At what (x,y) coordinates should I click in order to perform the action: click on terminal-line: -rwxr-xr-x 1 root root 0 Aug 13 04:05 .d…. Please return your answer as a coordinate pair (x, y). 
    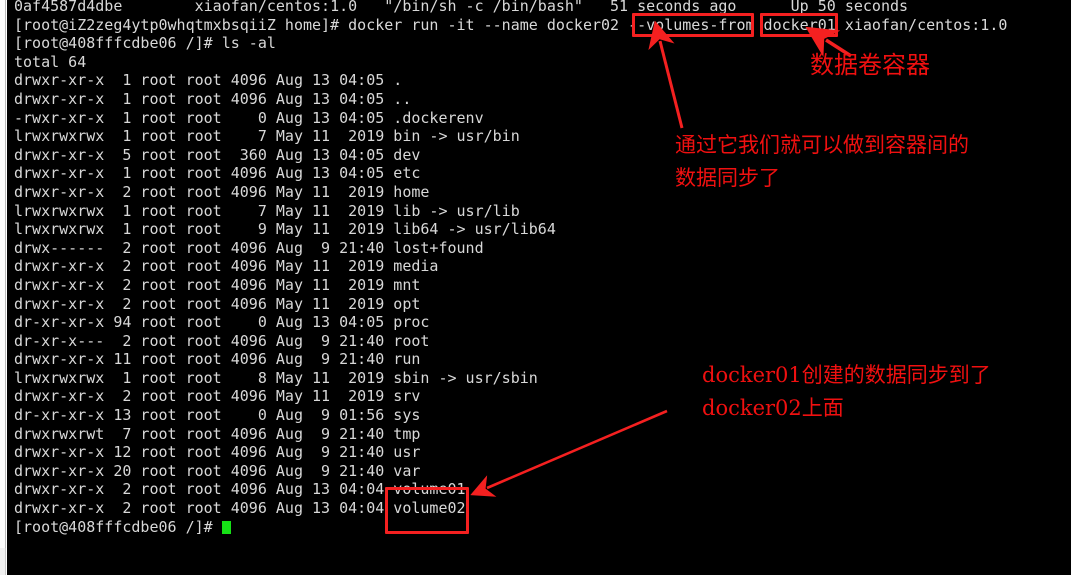
    Looking at the image, I should click on (249, 117).